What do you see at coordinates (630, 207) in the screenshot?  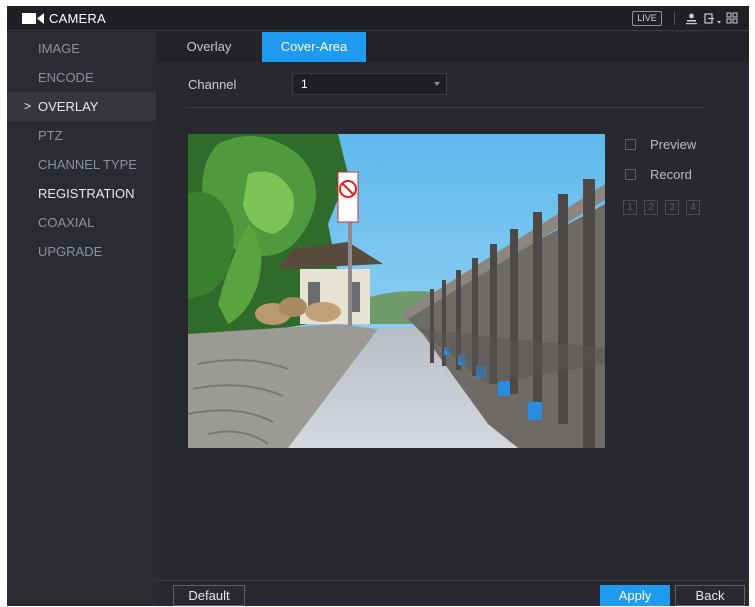 I see `area-1-checkbox: 1` at bounding box center [630, 207].